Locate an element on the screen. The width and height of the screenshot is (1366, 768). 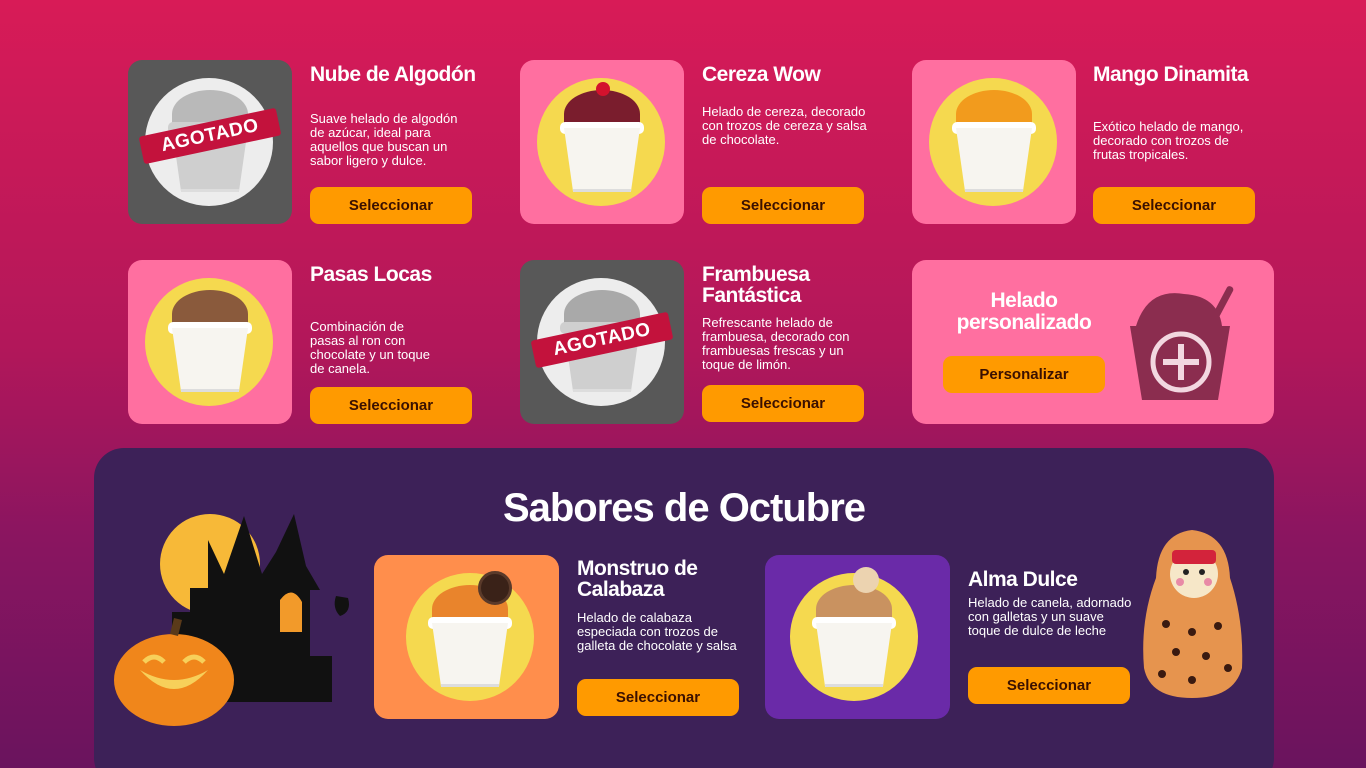
product-image-pasas is located at coordinates (210, 342).